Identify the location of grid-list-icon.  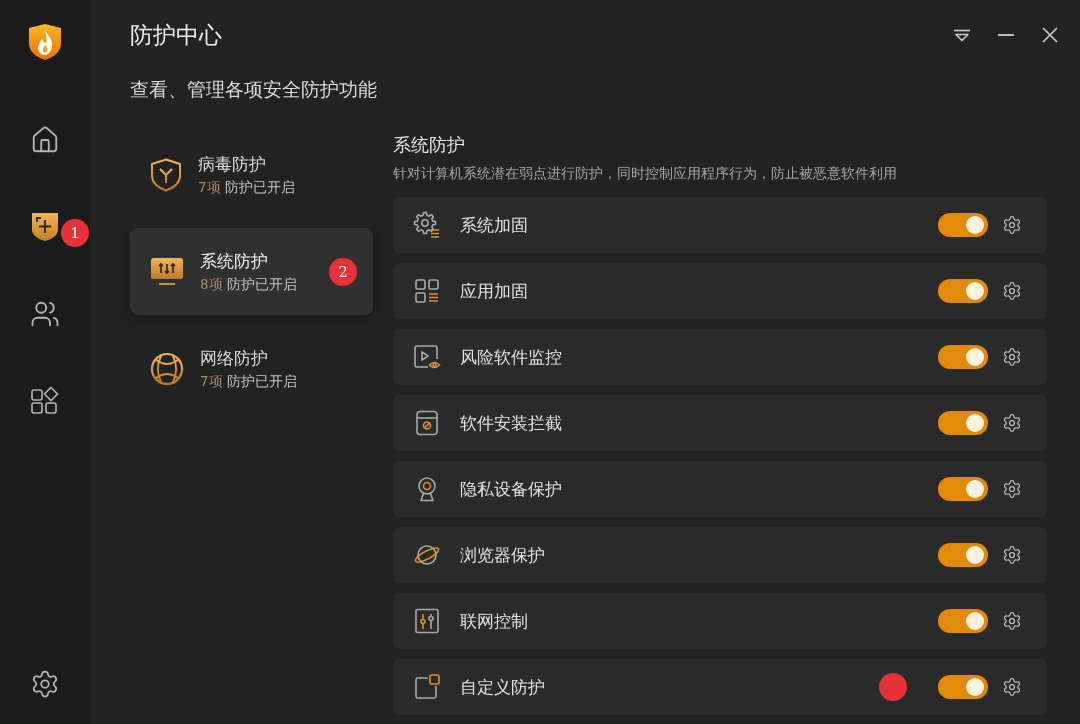
(427, 291).